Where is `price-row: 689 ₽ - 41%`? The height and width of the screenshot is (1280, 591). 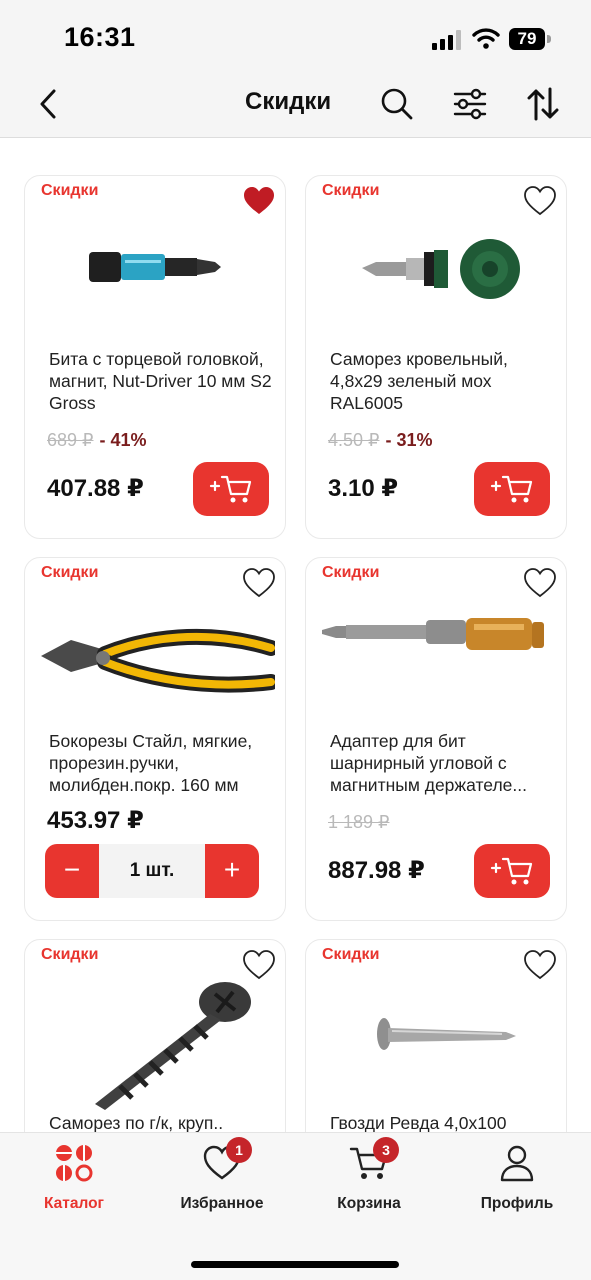
price-row: 689 ₽ - 41% is located at coordinates (97, 442).